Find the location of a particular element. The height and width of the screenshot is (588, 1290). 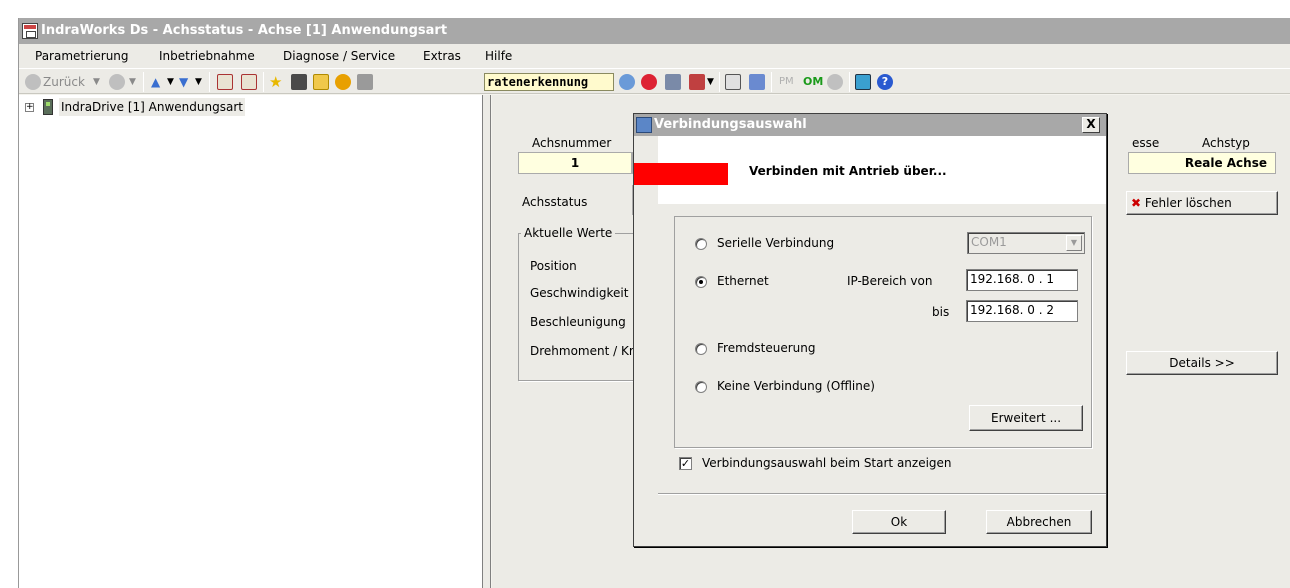

col-achsnummer: Achsnummer is located at coordinates (572, 143).